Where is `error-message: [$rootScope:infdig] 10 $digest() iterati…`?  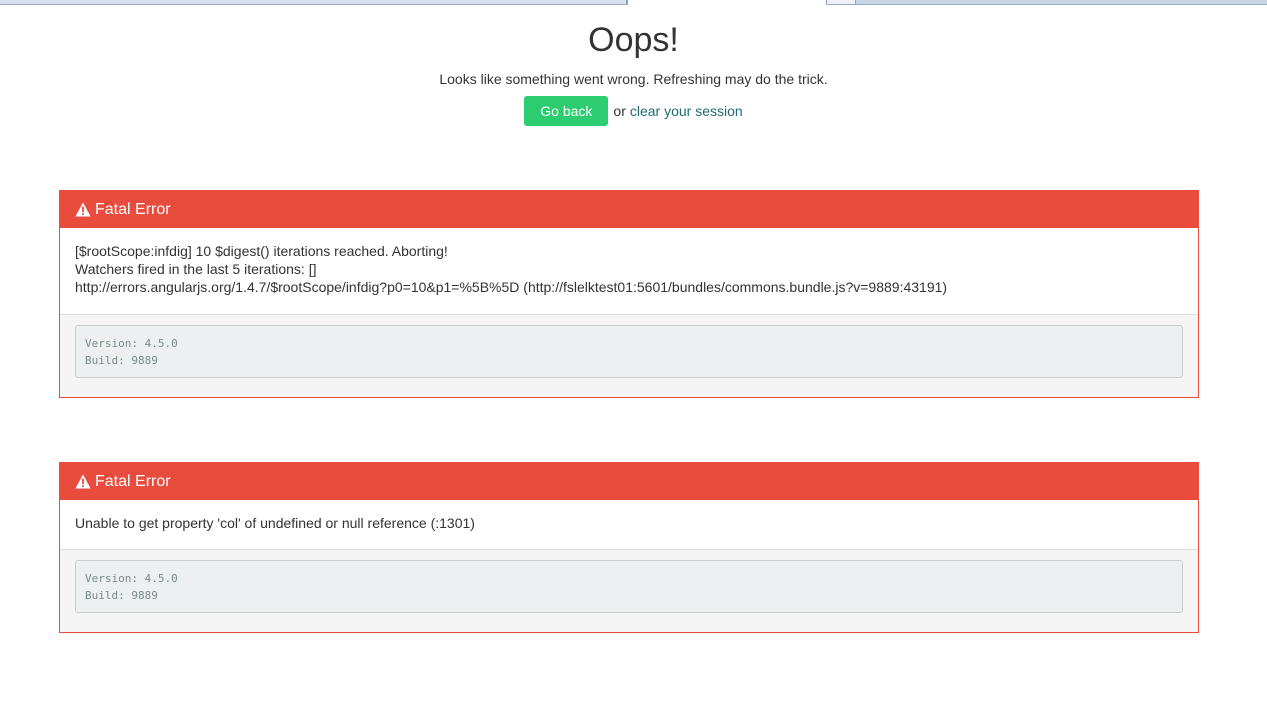
error-message: [$rootScope:infdig] 10 $digest() iterati… is located at coordinates (629, 271).